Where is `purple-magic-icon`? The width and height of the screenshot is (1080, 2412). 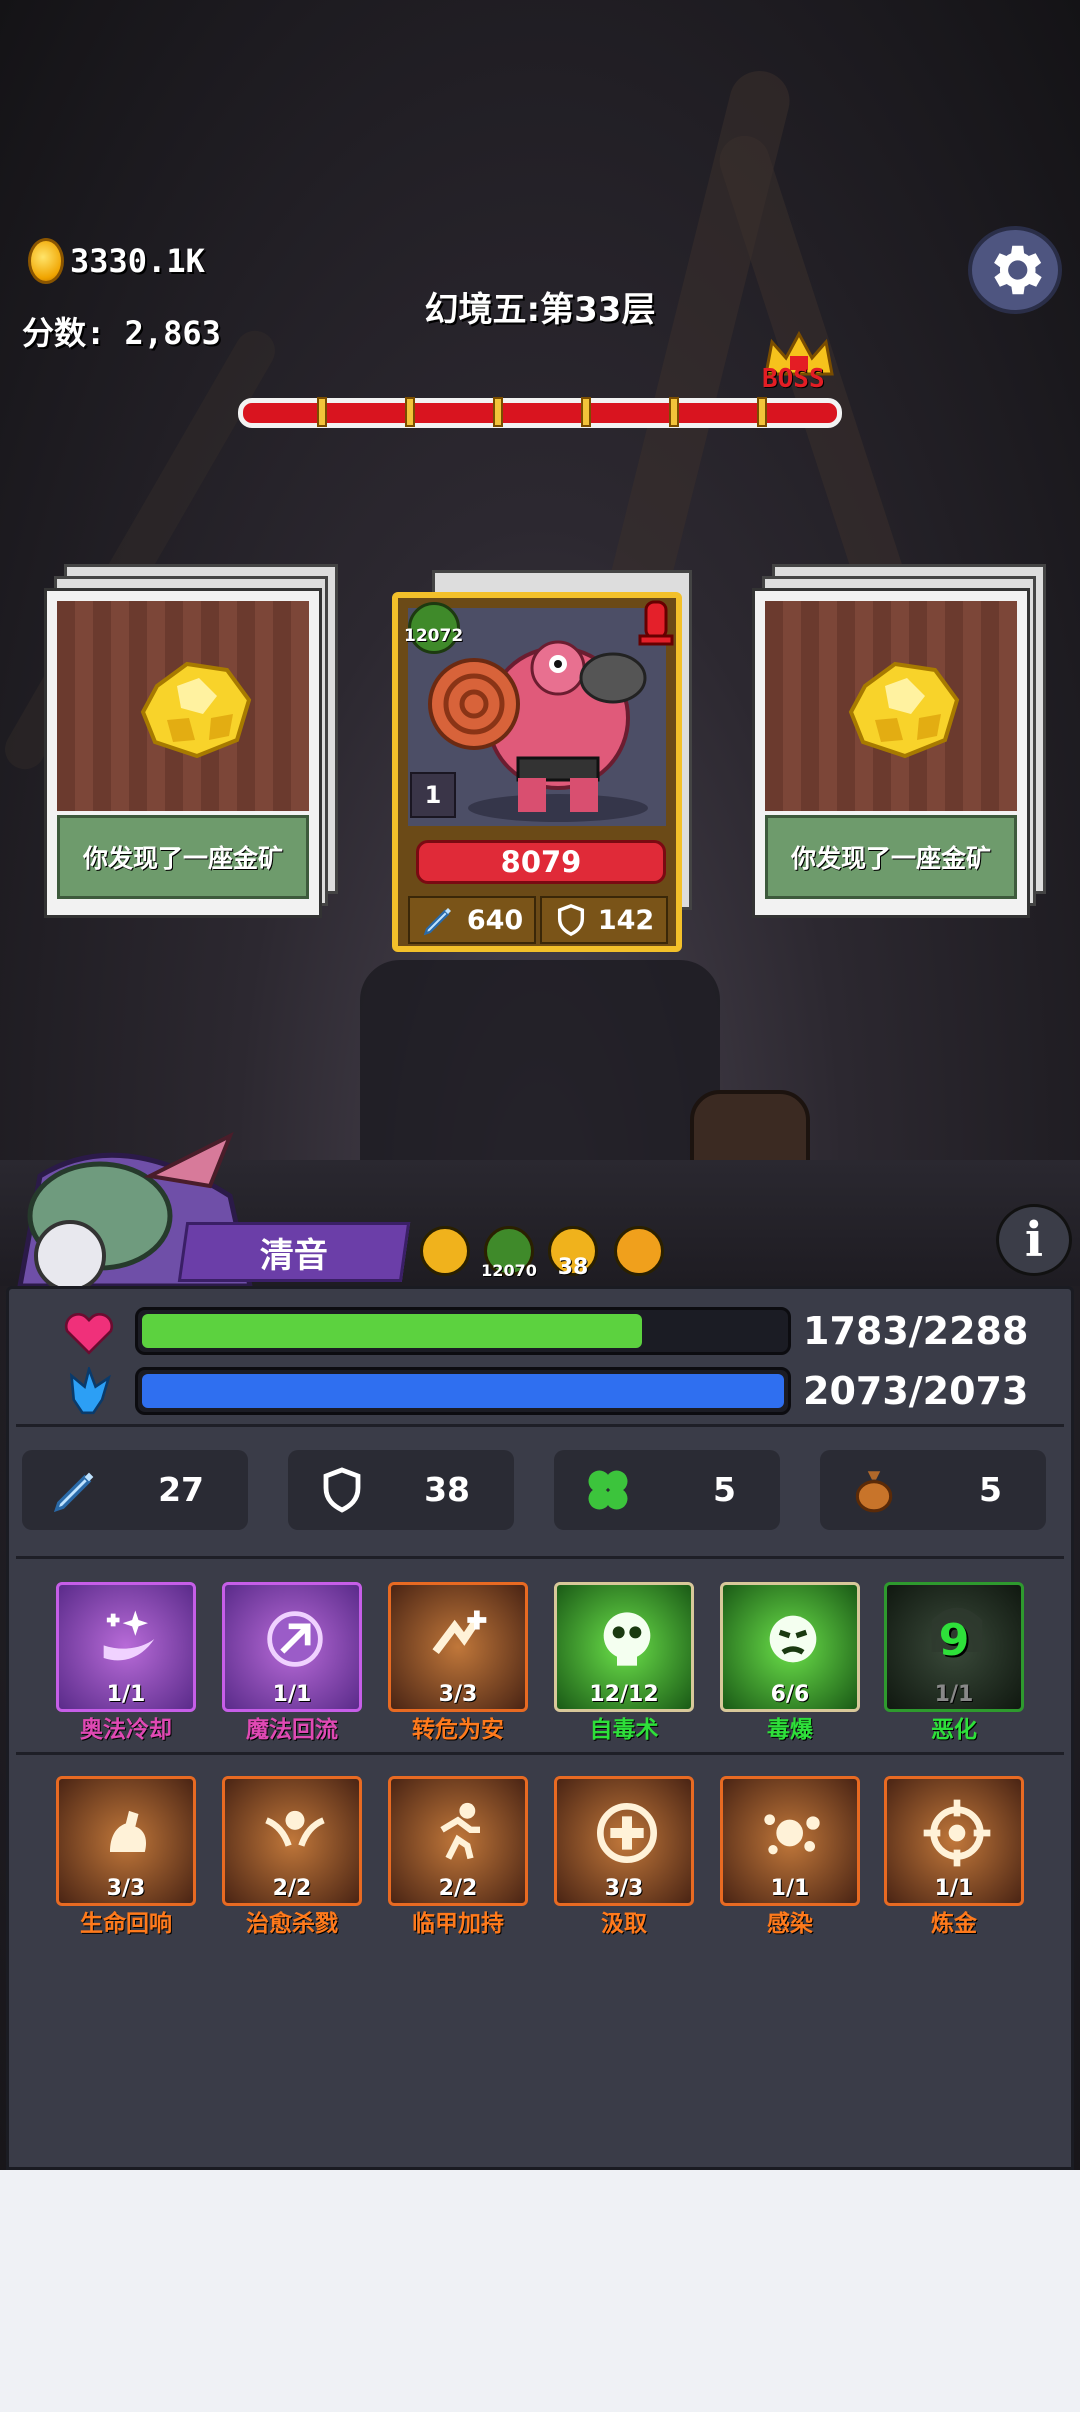 purple-magic-icon is located at coordinates (129, 1635).